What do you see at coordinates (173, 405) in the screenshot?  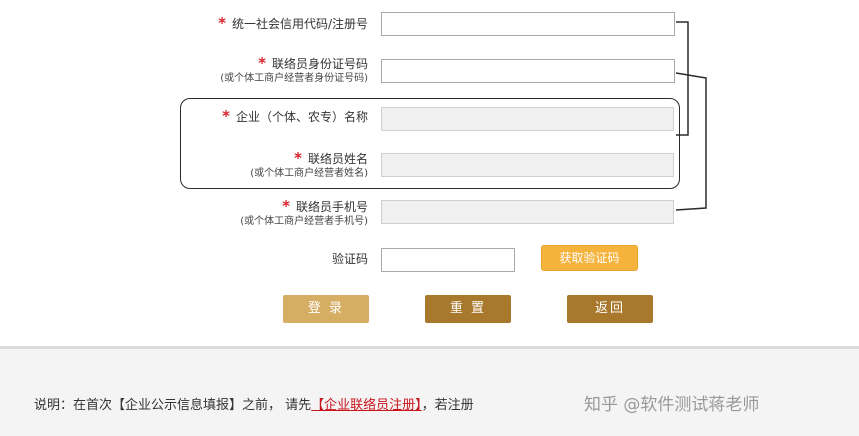 I see `notice-before: 说明：在首次【企业公示信息填报】之前， 请先` at bounding box center [173, 405].